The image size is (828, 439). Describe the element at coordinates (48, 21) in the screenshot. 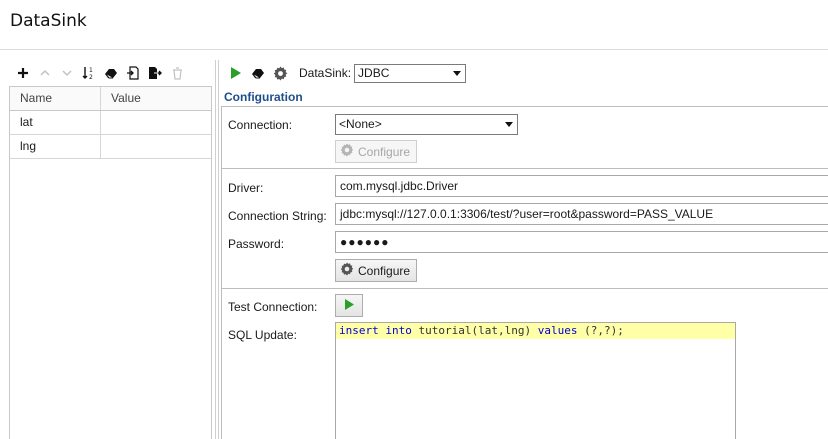

I see `window-title: DataSink` at that location.